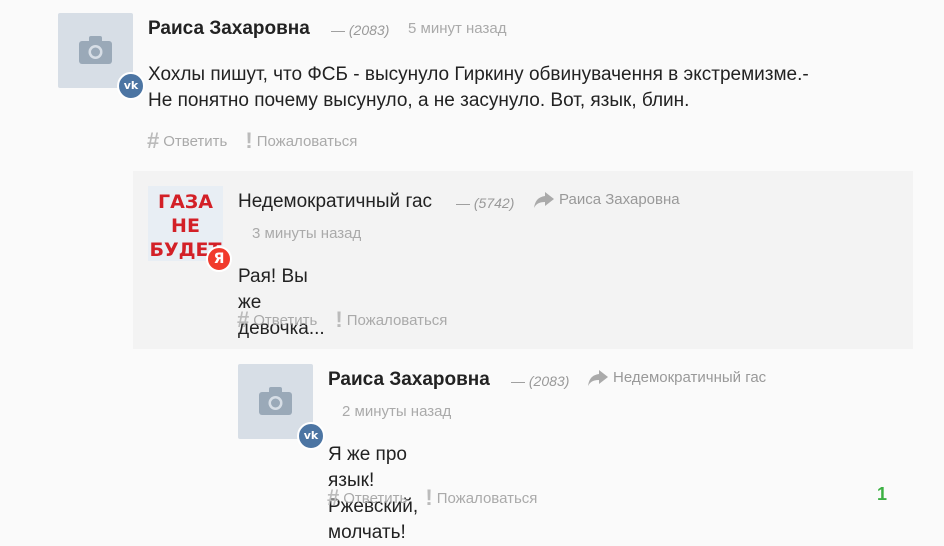  What do you see at coordinates (335, 202) in the screenshot?
I see `author-name: Недемократичный гас` at bounding box center [335, 202].